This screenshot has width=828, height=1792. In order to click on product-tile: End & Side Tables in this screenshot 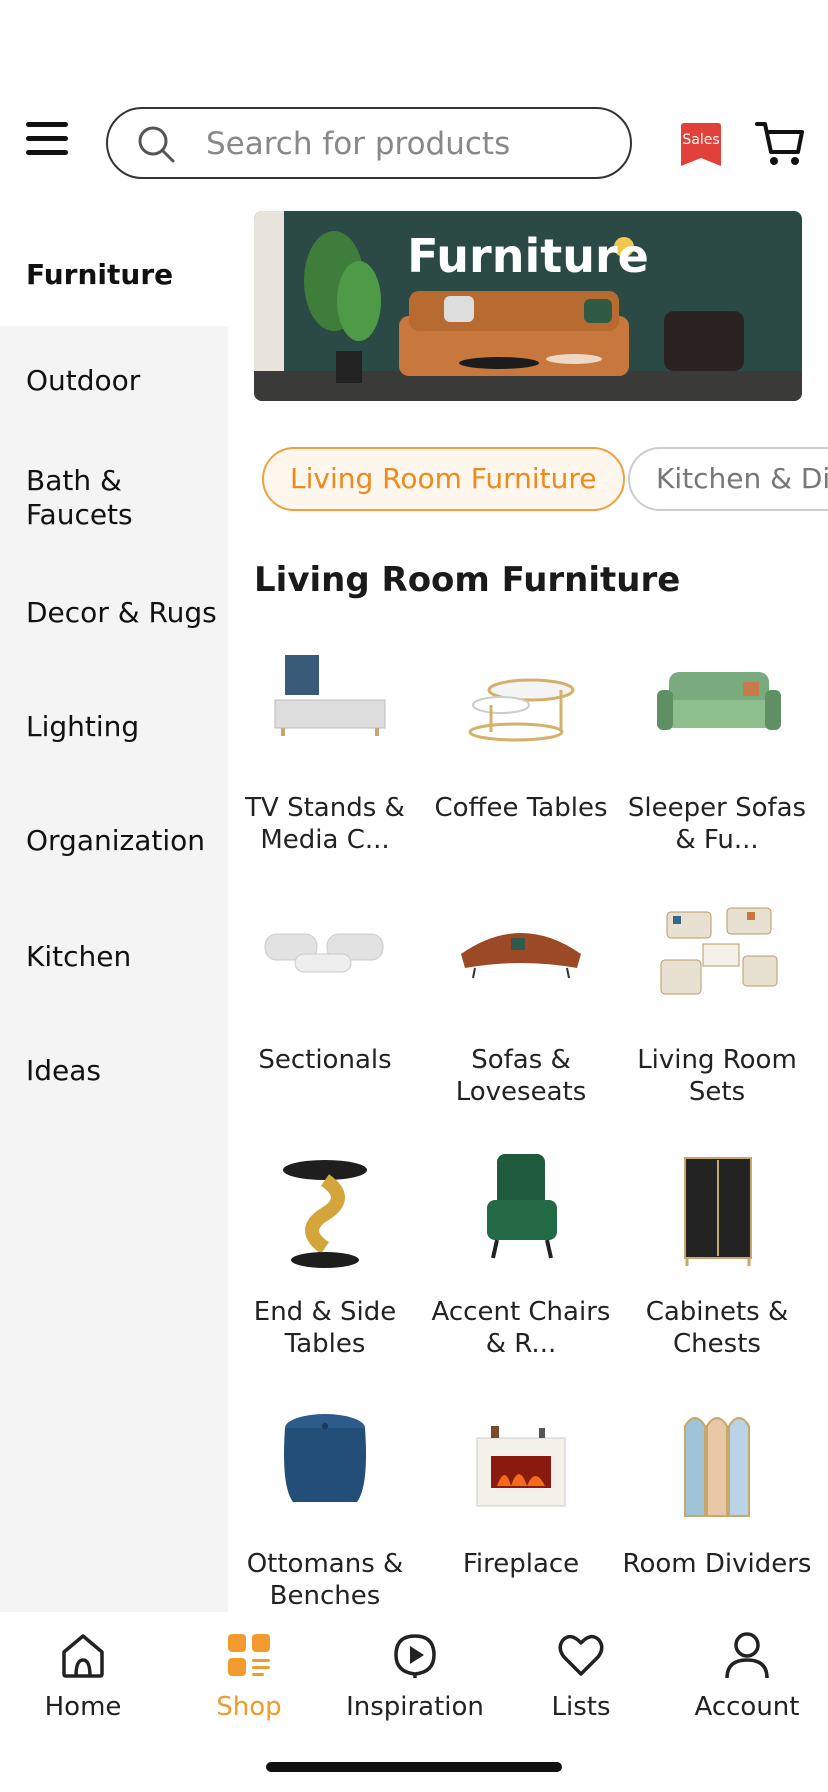, I will do `click(325, 1257)`.